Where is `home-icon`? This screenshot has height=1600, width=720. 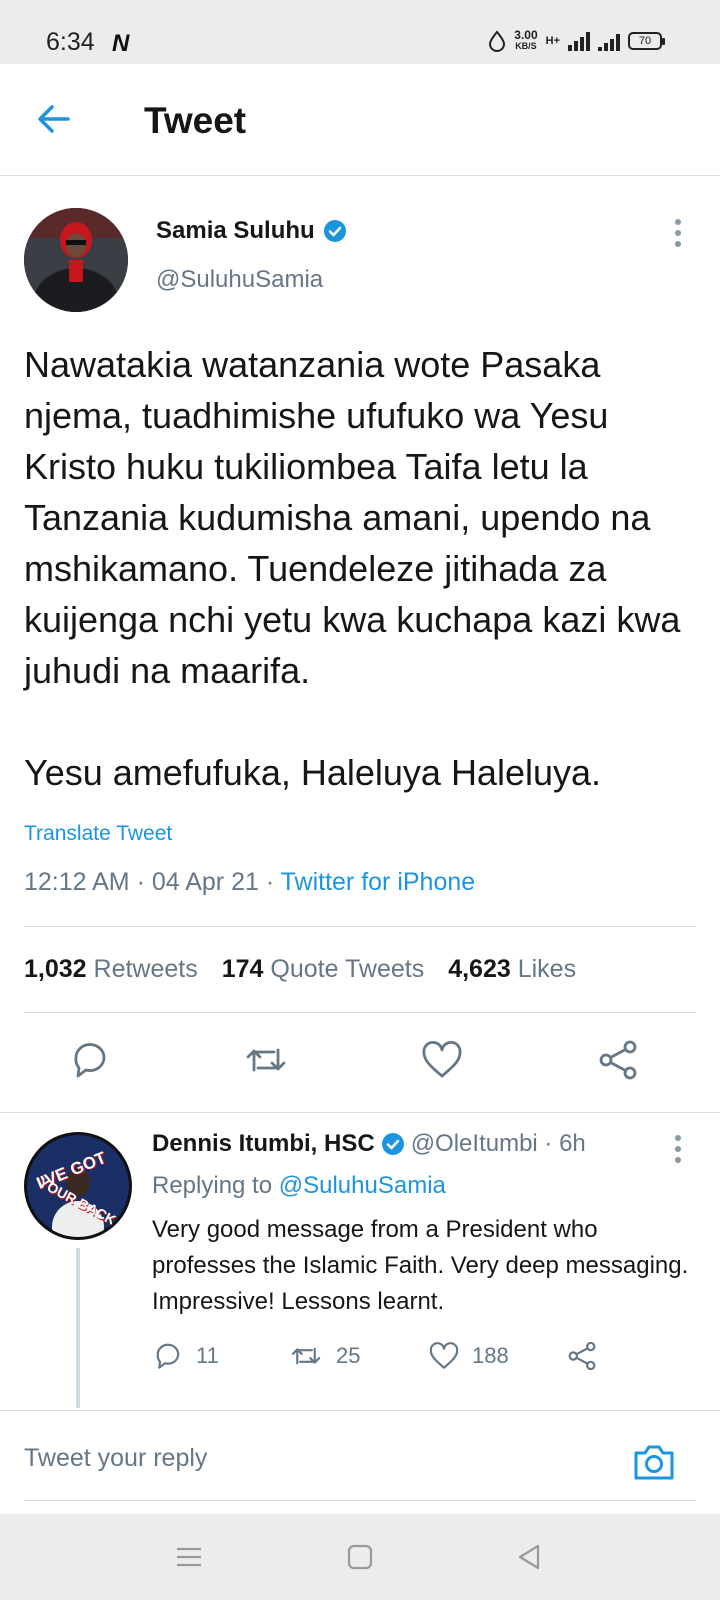 home-icon is located at coordinates (360, 1557).